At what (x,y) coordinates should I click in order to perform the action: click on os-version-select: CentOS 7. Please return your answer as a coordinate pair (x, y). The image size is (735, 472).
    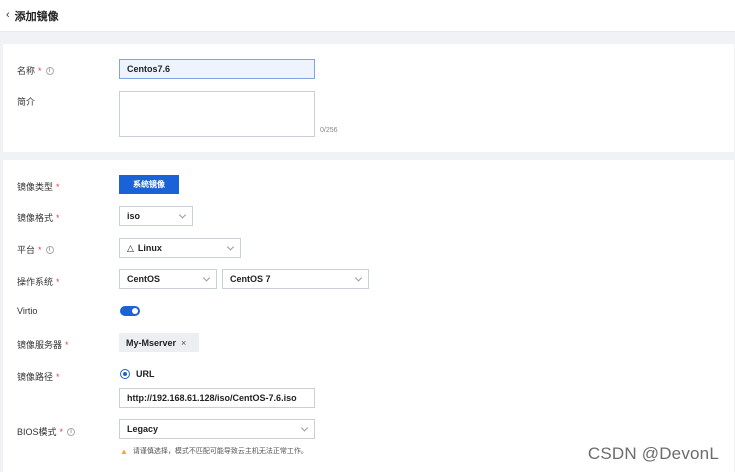
    Looking at the image, I should click on (295, 279).